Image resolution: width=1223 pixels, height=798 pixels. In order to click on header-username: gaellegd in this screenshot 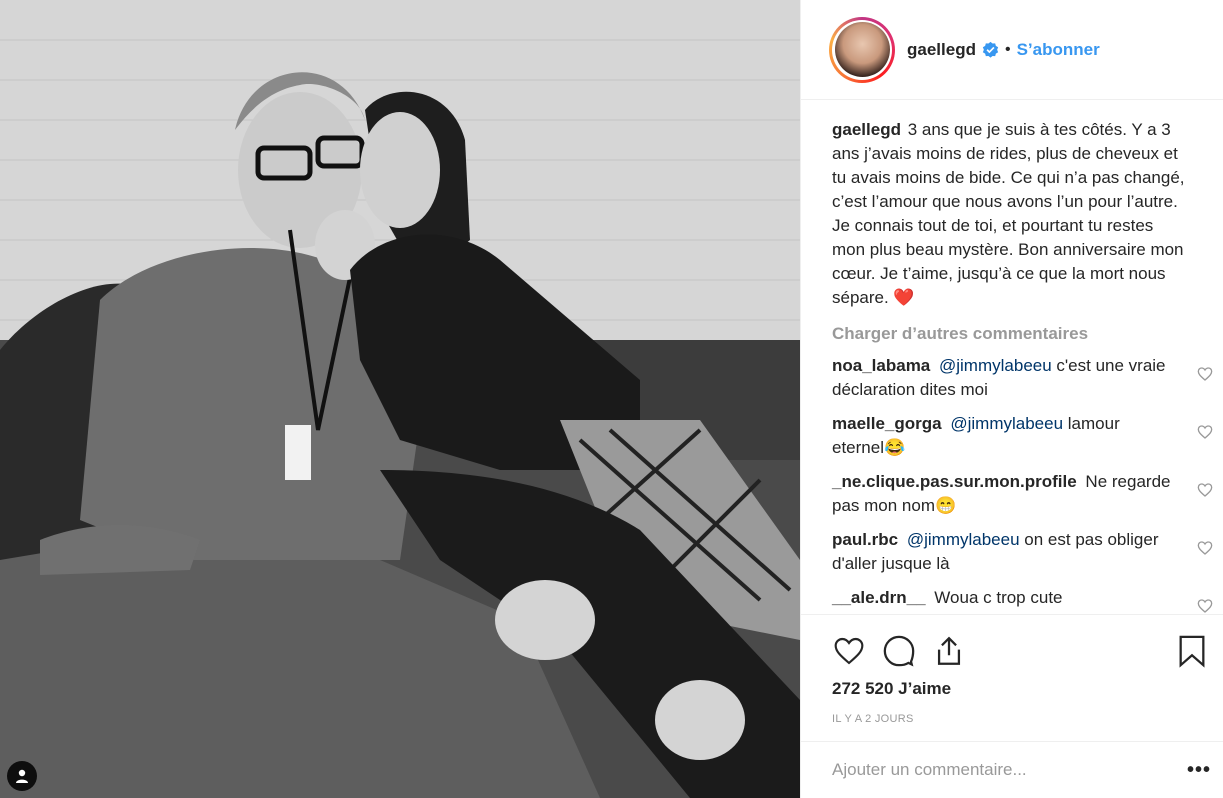, I will do `click(941, 50)`.